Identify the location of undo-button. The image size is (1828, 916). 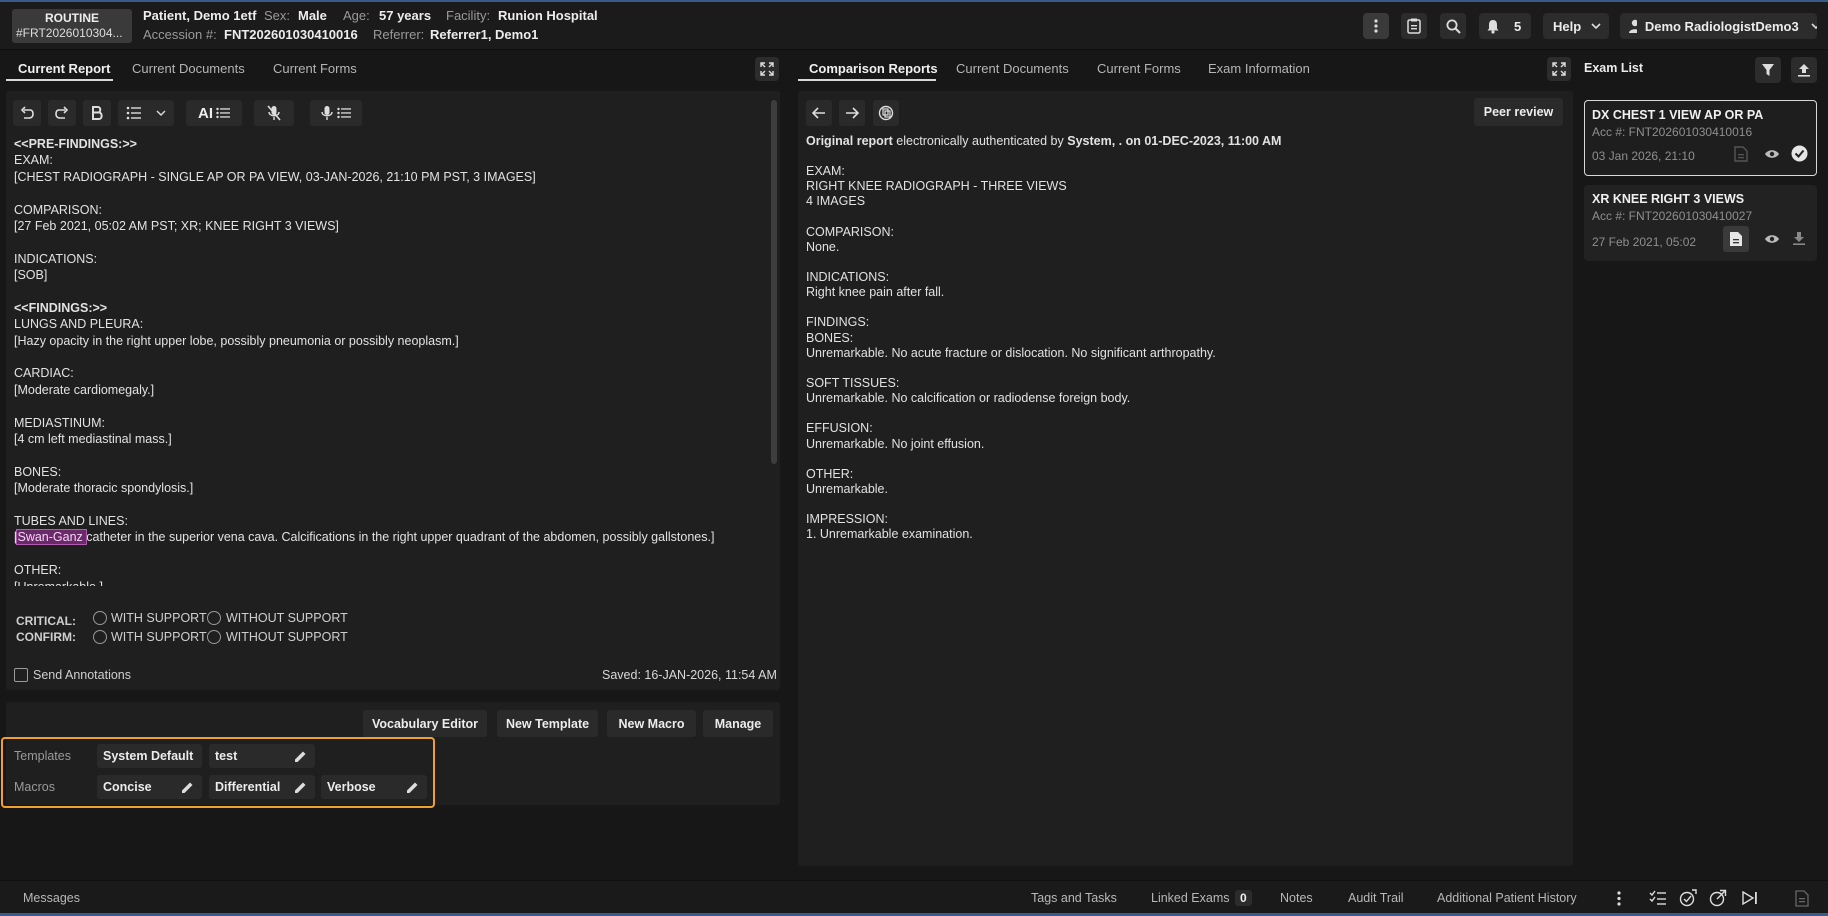
(27, 113).